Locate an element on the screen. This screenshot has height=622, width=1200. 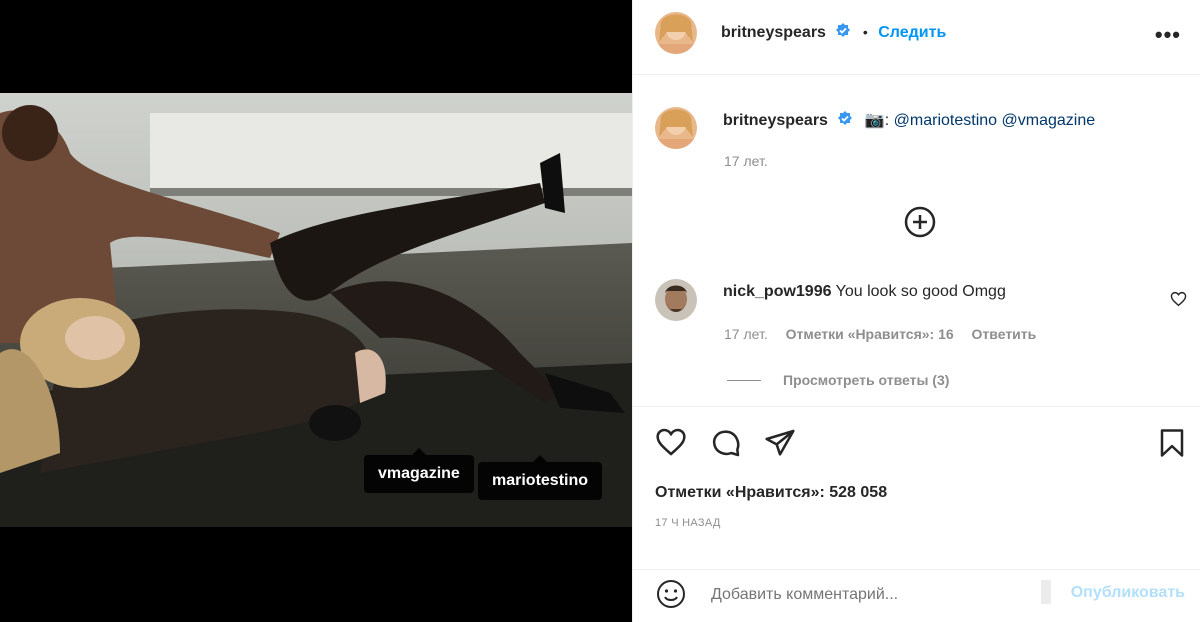
comment-age: 17 лет. is located at coordinates (746, 334).